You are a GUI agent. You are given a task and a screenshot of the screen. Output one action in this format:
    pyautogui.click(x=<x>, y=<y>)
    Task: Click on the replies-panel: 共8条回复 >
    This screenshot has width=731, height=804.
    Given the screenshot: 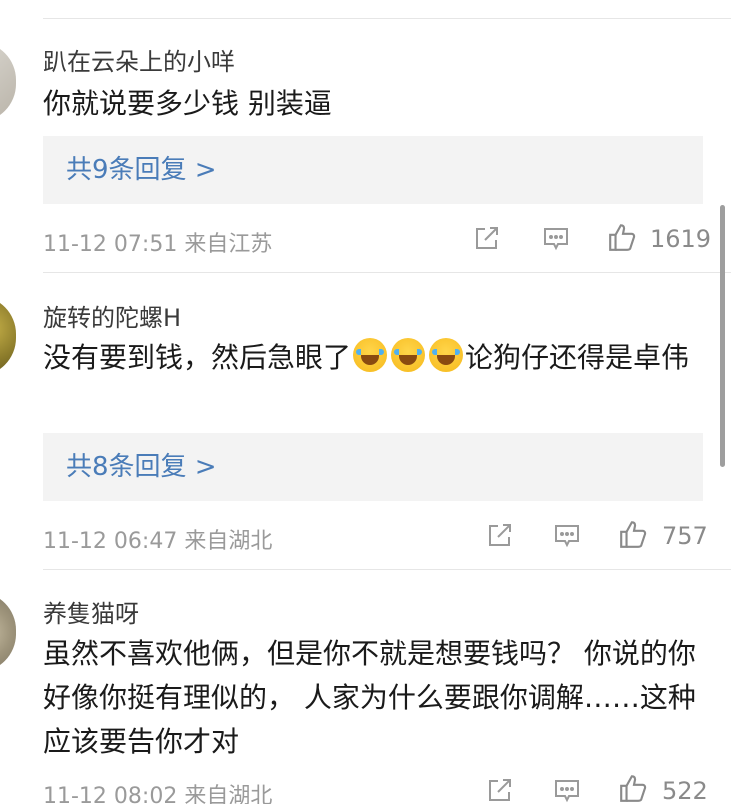 What is the action you would take?
    pyautogui.click(x=373, y=467)
    